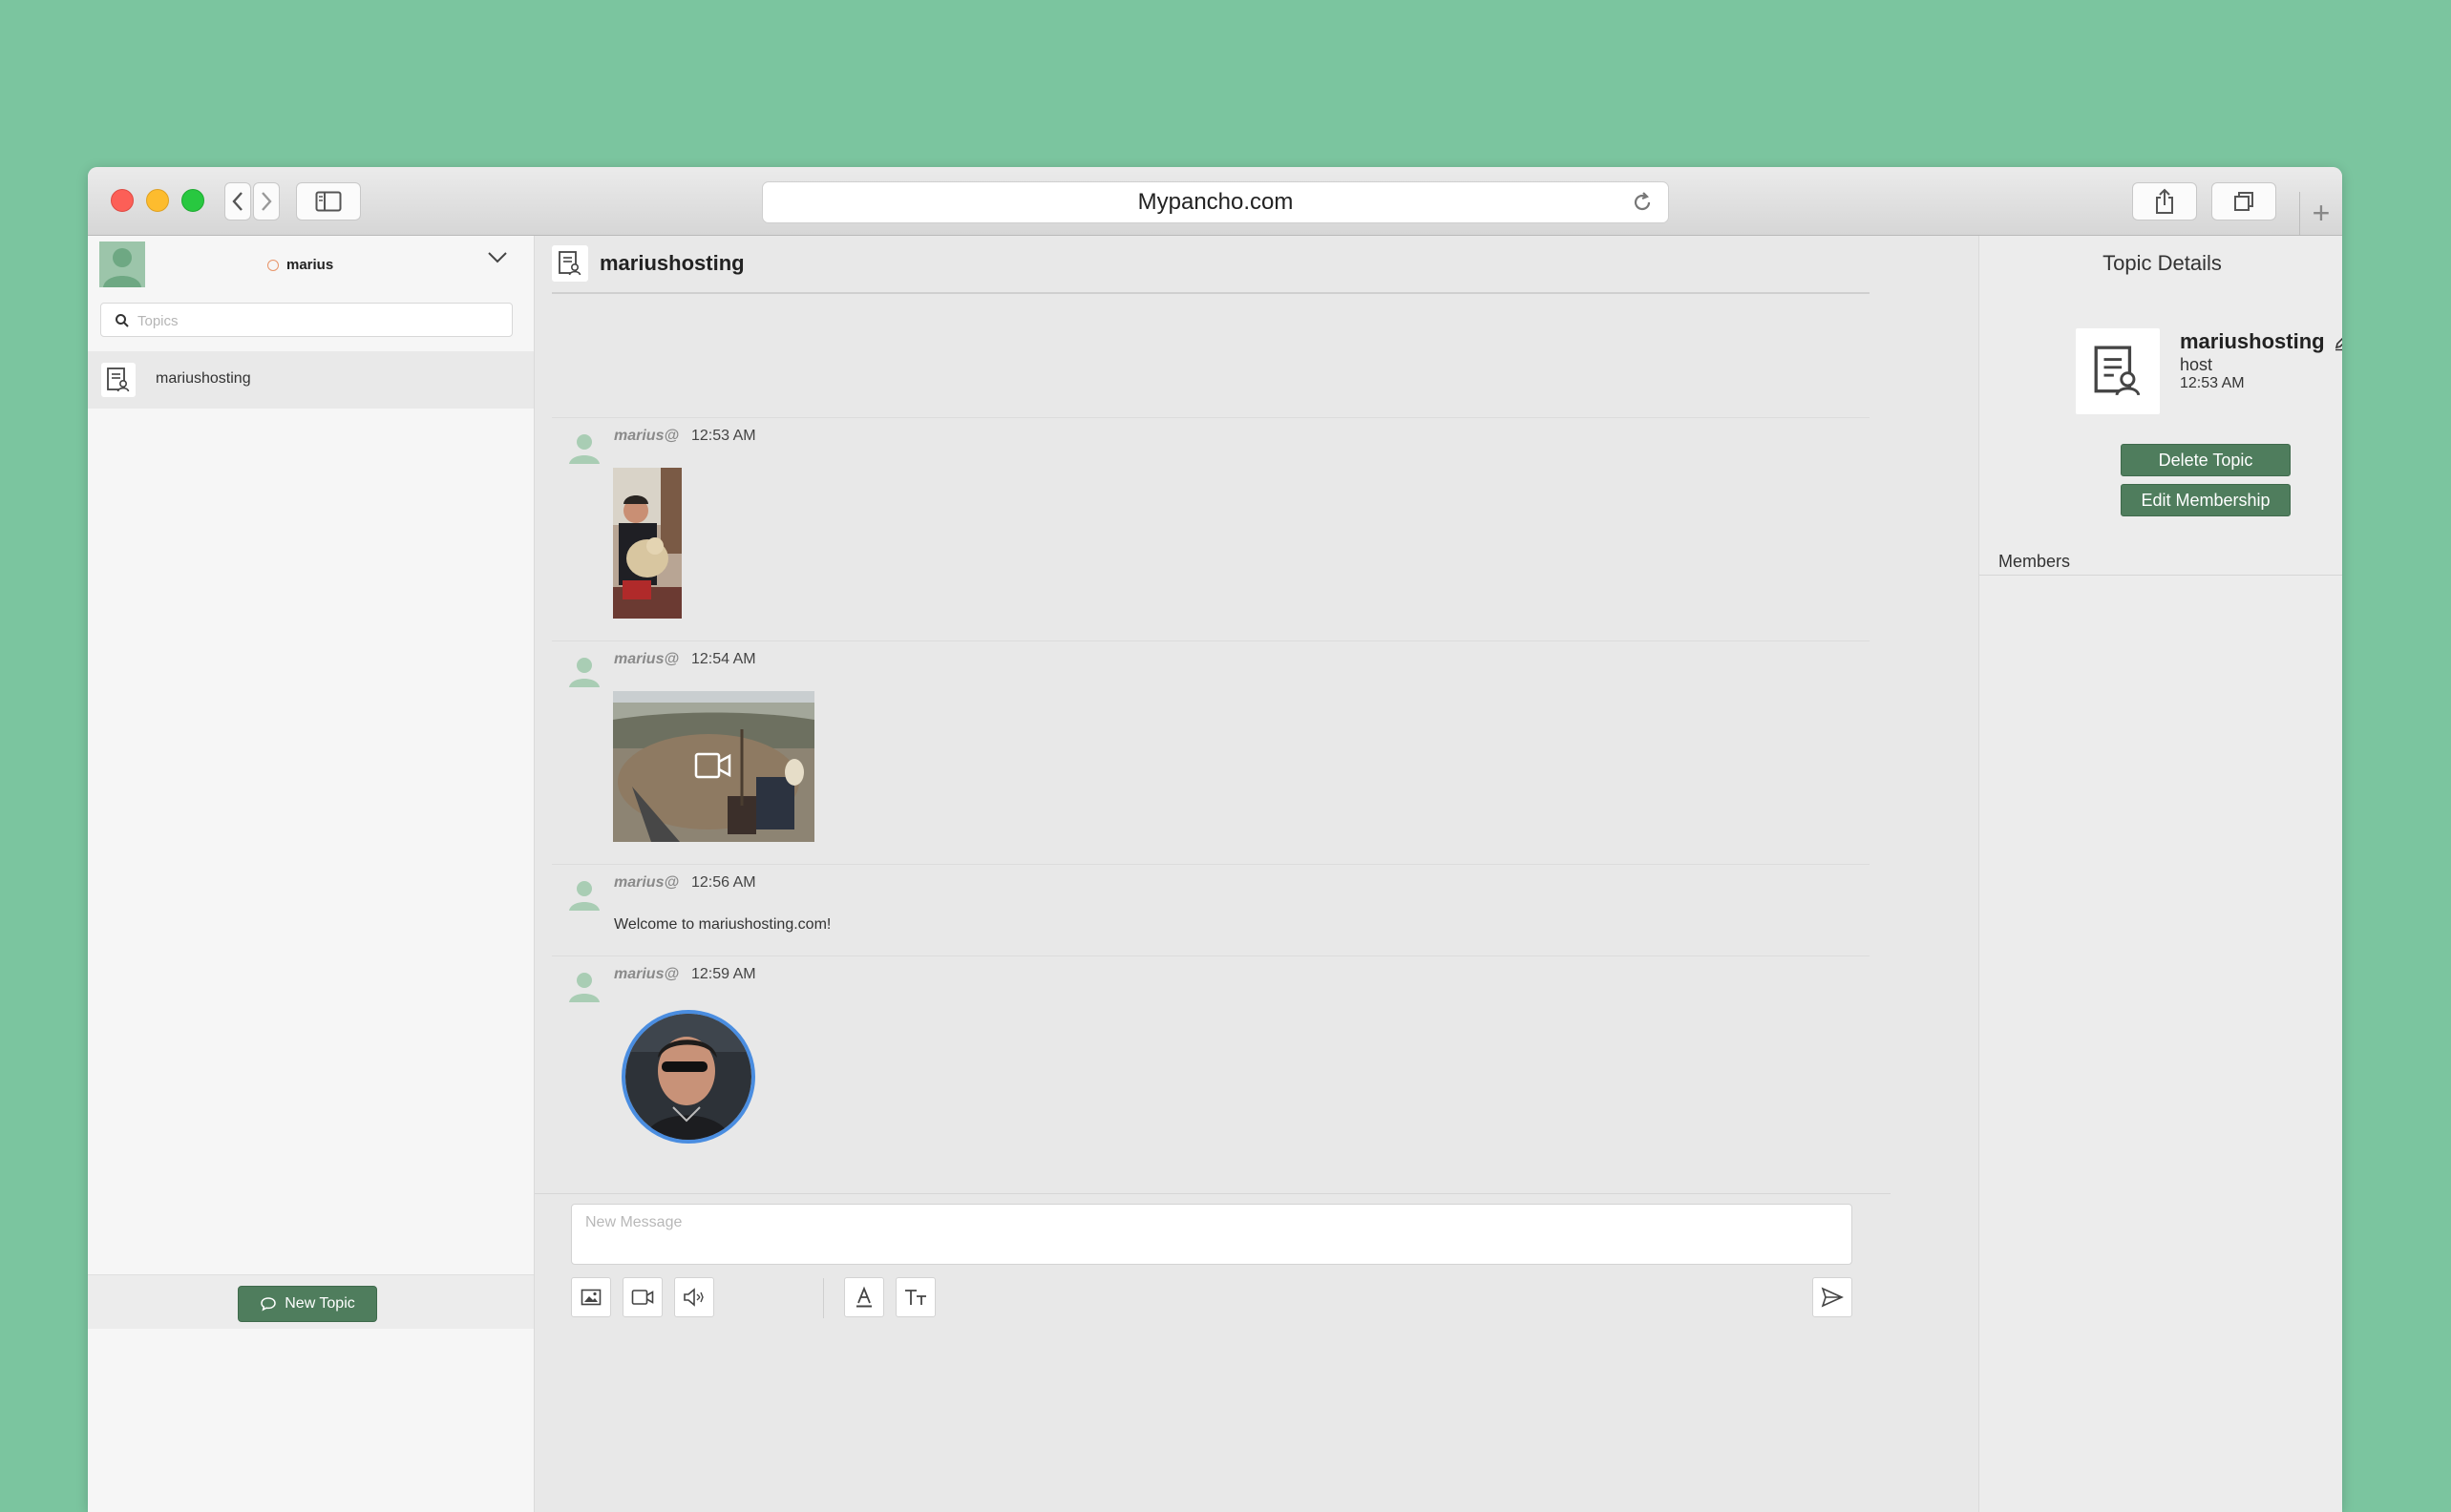 Image resolution: width=2451 pixels, height=1512 pixels. Describe the element at coordinates (723, 436) in the screenshot. I see `message-time: 12:53 AM` at that location.